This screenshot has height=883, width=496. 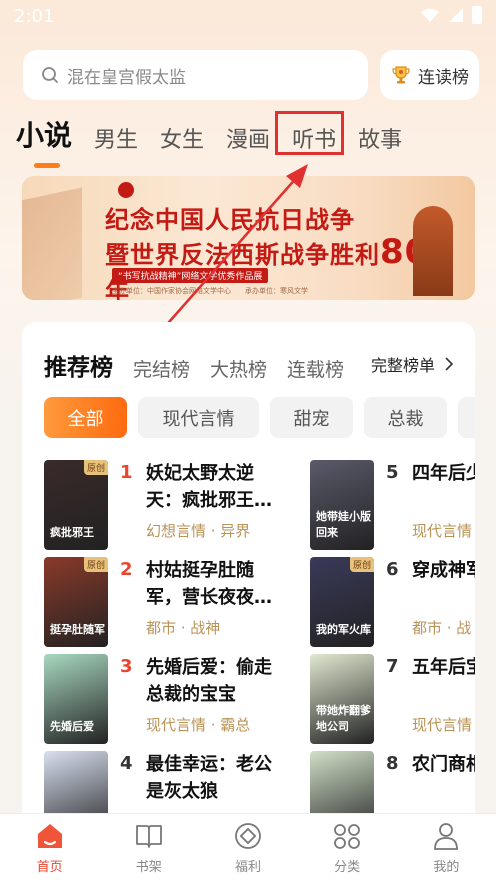 What do you see at coordinates (198, 725) in the screenshot?
I see `book-category: 现代言情 · 霸总` at bounding box center [198, 725].